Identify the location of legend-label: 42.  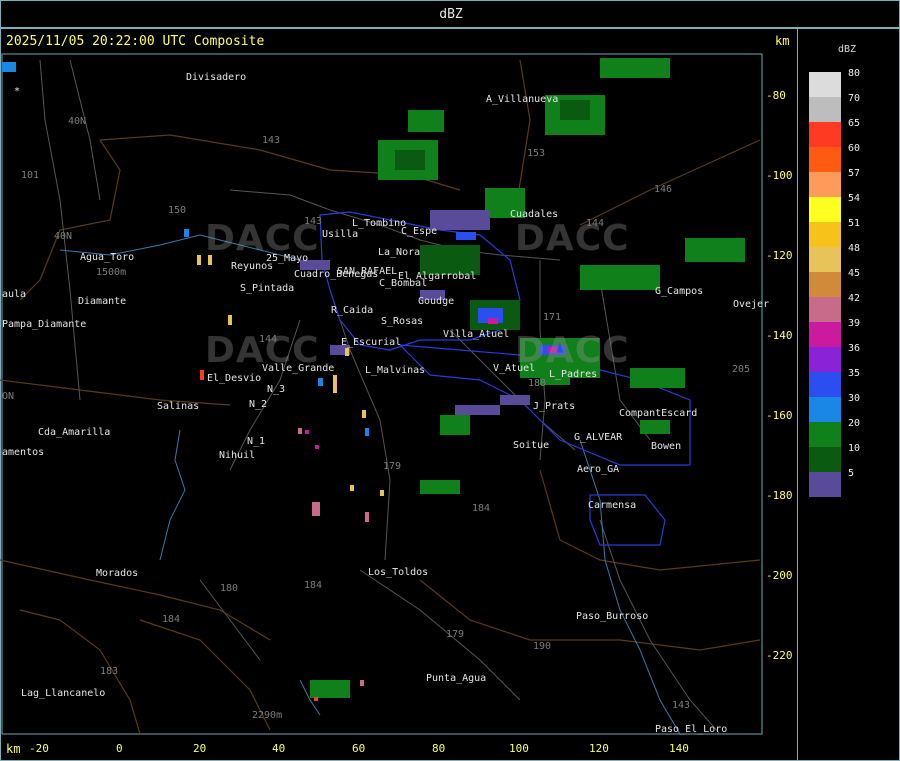
(854, 298).